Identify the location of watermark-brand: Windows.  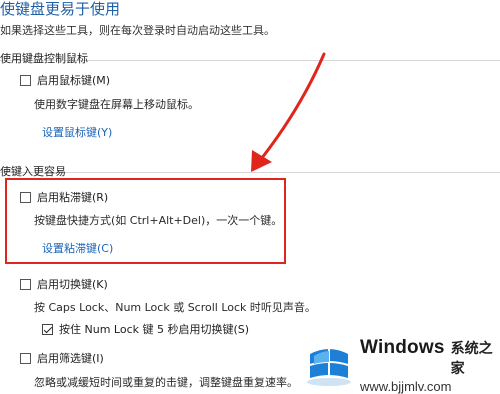
(402, 347).